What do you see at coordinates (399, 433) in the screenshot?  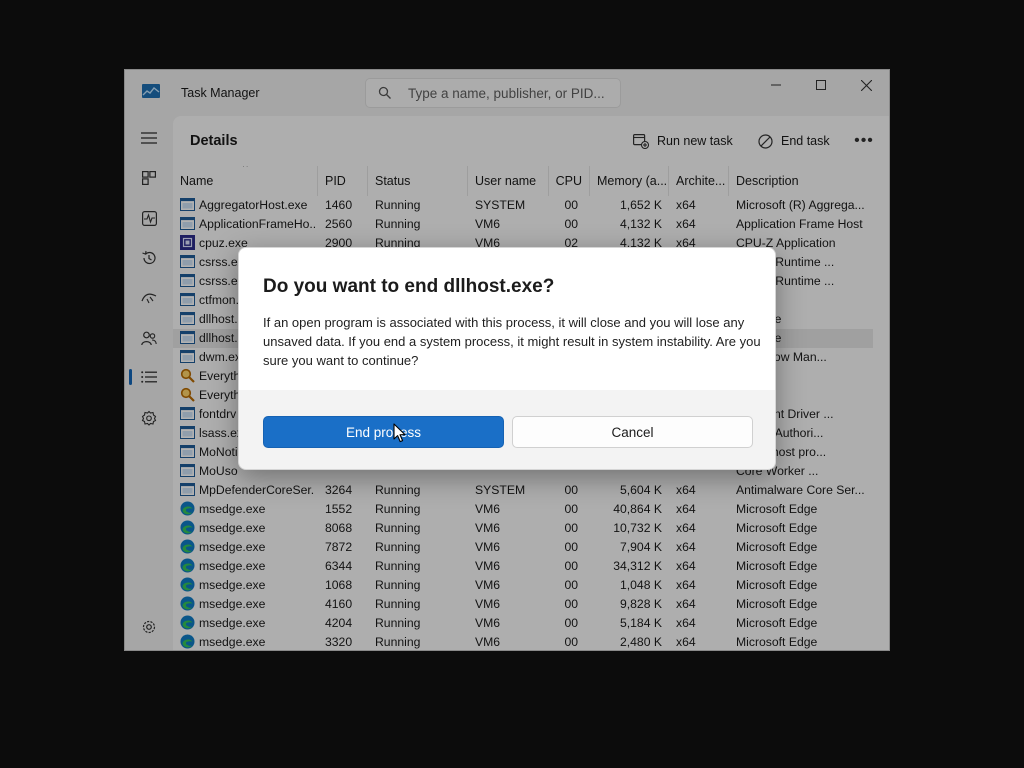 I see `mouse-cursor-icon` at bounding box center [399, 433].